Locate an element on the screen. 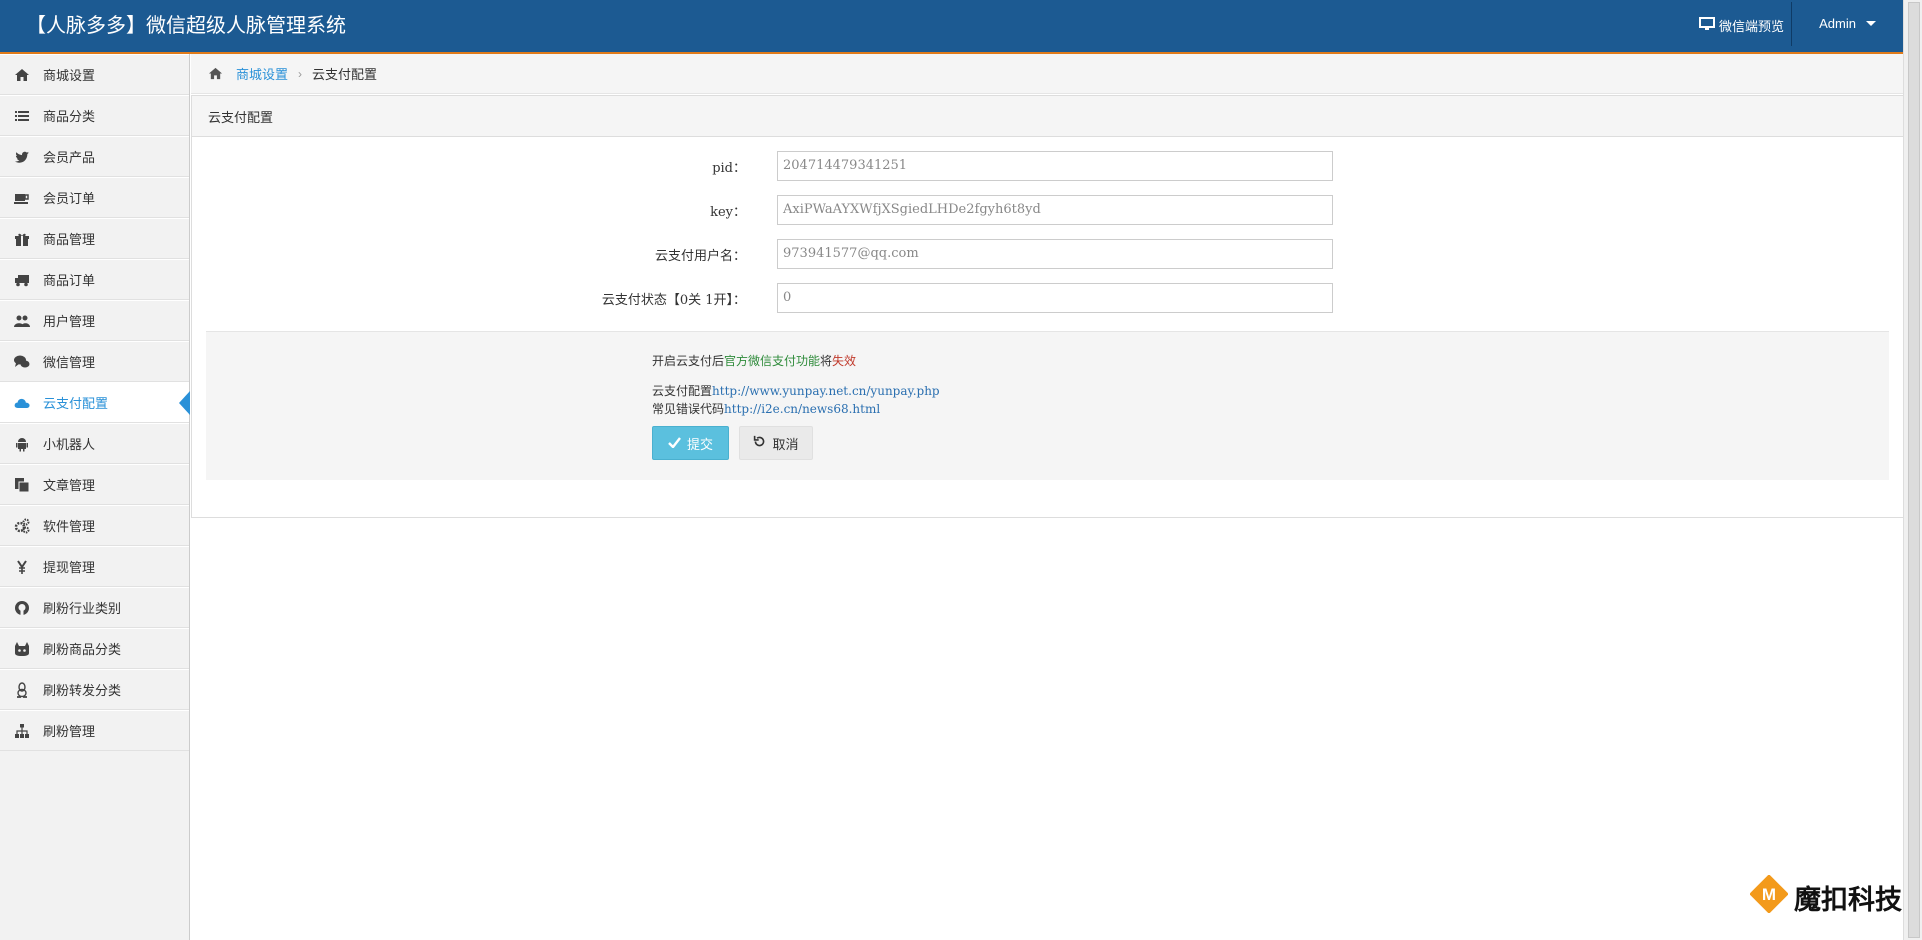  sidebar-item-fan-management: 刷粉管理 is located at coordinates (94, 730).